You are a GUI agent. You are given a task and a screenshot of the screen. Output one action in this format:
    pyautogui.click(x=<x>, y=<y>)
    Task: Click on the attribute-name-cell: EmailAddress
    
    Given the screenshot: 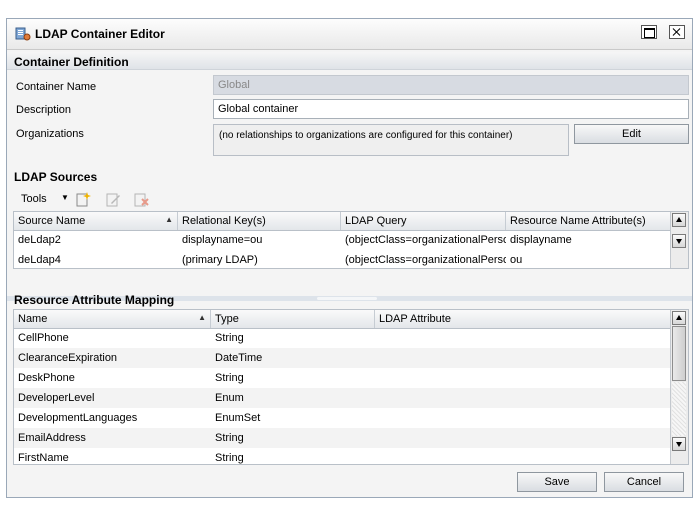 What is the action you would take?
    pyautogui.click(x=52, y=438)
    